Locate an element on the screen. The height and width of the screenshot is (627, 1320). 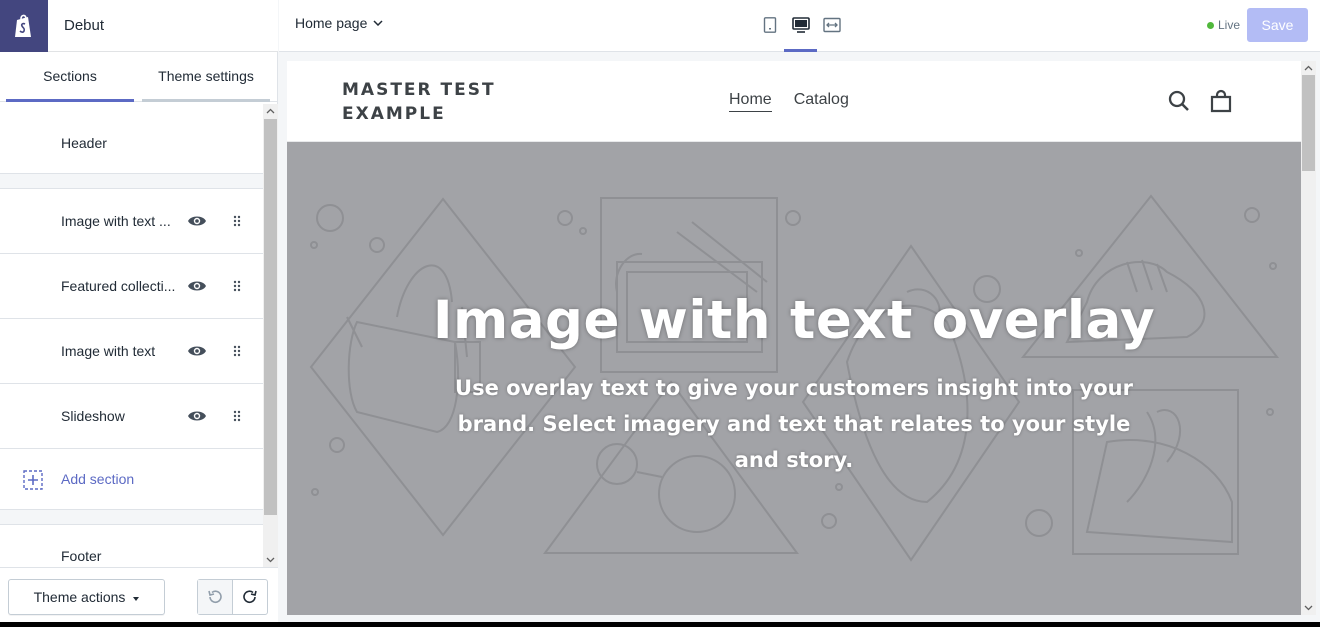
full-width-view-button is located at coordinates (832, 25).